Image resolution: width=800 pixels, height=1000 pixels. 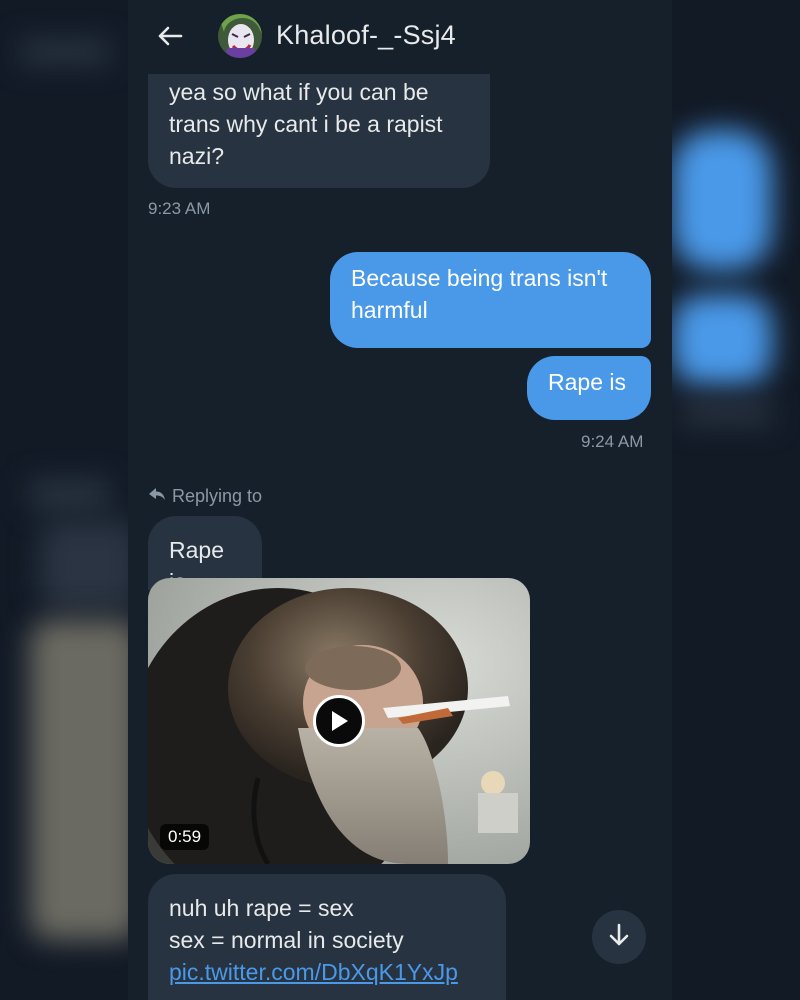 I want to click on conversation-header: Khaloof-_-Ssj4, so click(x=400, y=37).